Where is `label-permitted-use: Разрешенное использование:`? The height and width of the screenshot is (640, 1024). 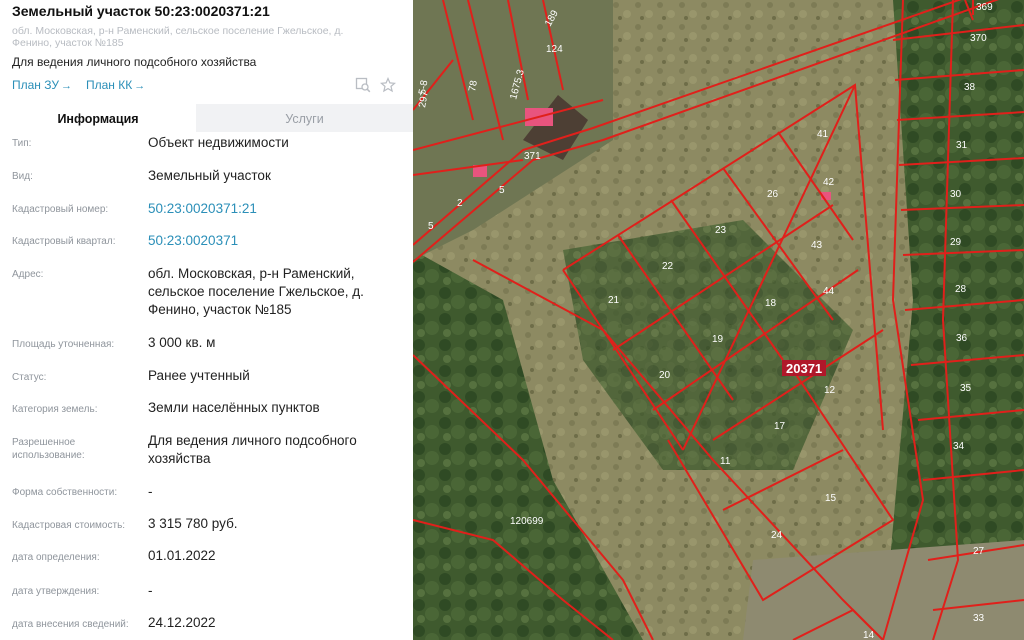
label-permitted-use: Разрешенное использование: is located at coordinates (48, 449).